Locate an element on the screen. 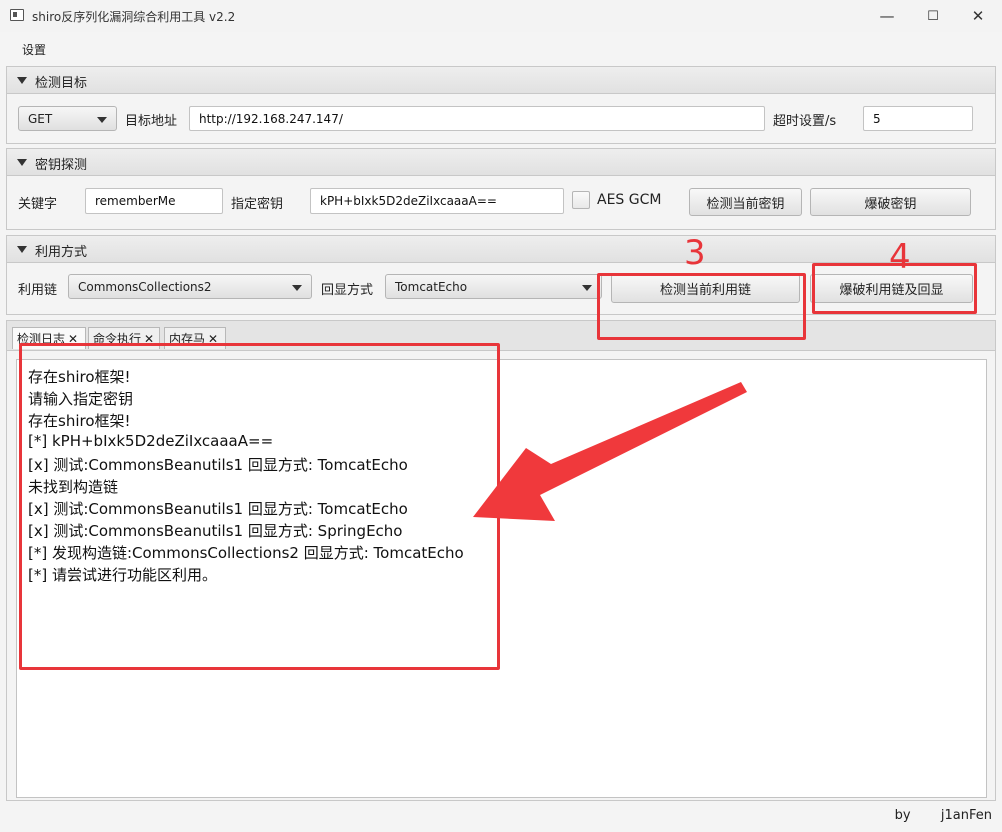  arrow-icon is located at coordinates (610, 451).